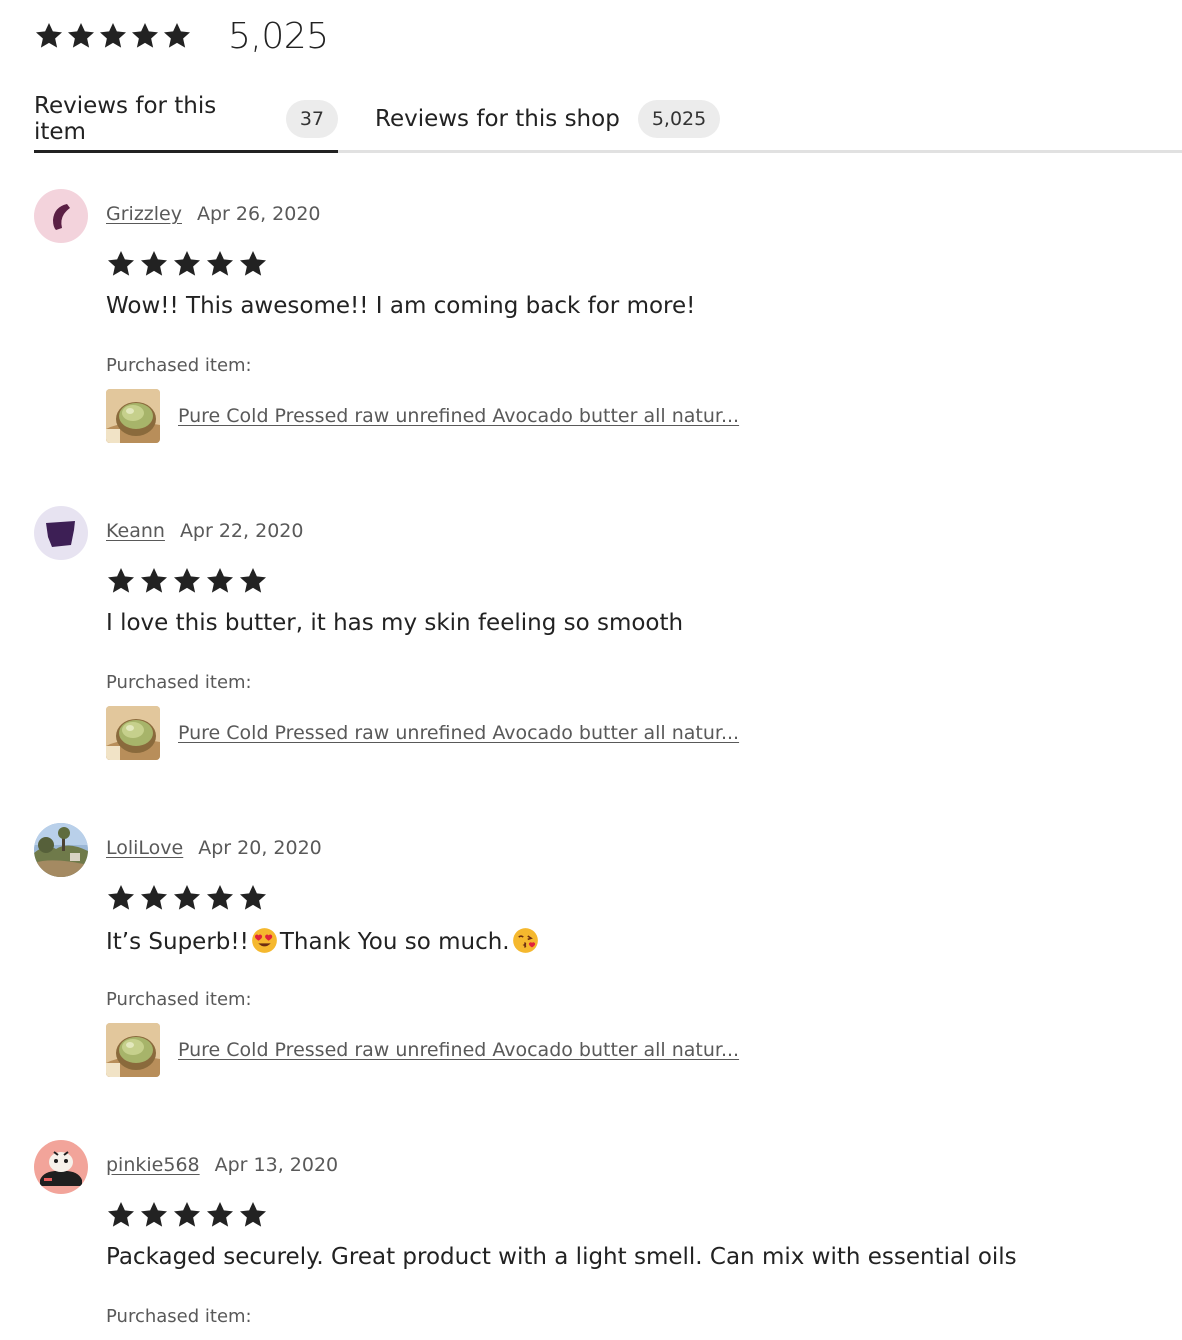  I want to click on tab-reviews-for-item: Reviews for this item 37, so click(186, 120).